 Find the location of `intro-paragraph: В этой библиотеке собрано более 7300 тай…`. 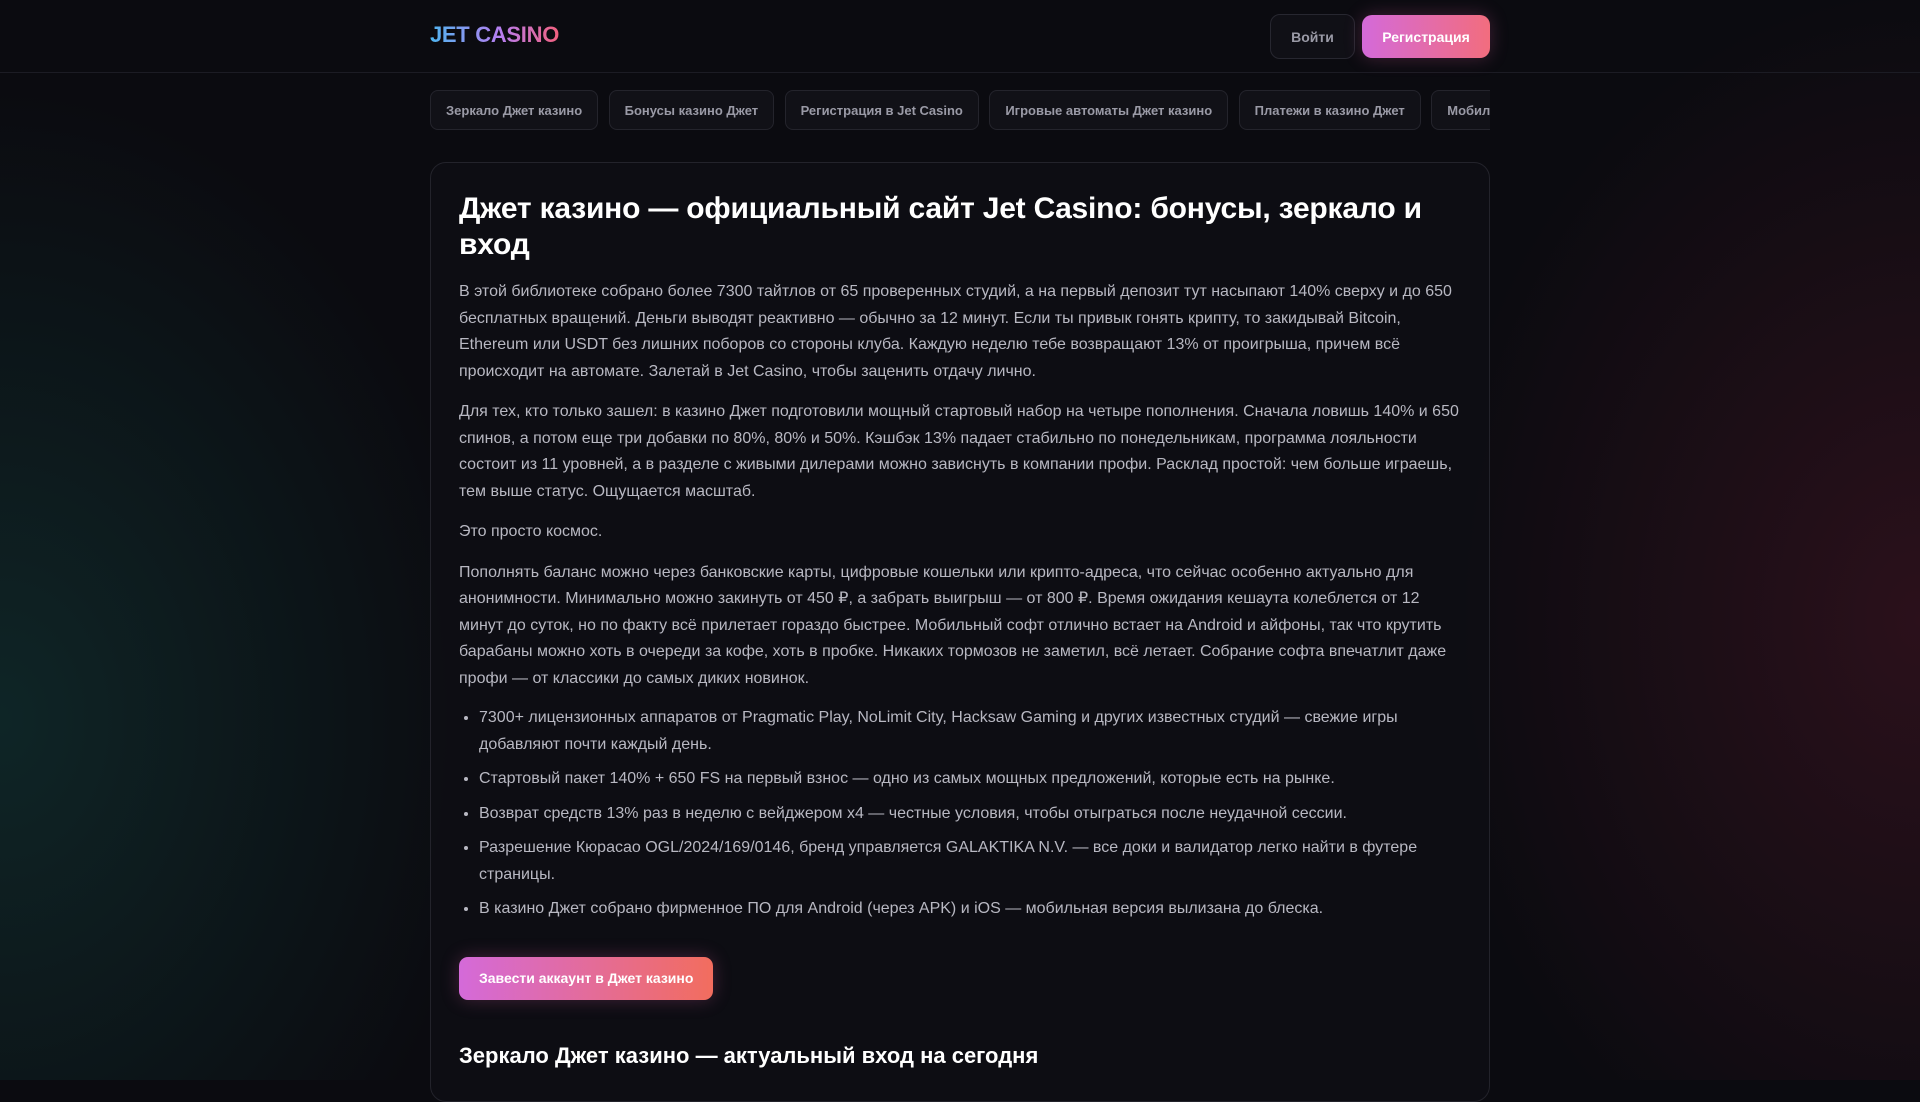

intro-paragraph: В этой библиотеке собрано более 7300 тай… is located at coordinates (955, 331).